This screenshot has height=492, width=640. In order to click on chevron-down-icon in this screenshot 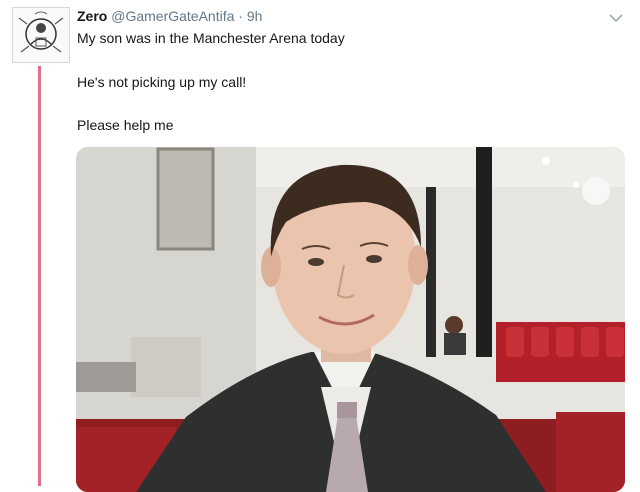, I will do `click(616, 18)`.